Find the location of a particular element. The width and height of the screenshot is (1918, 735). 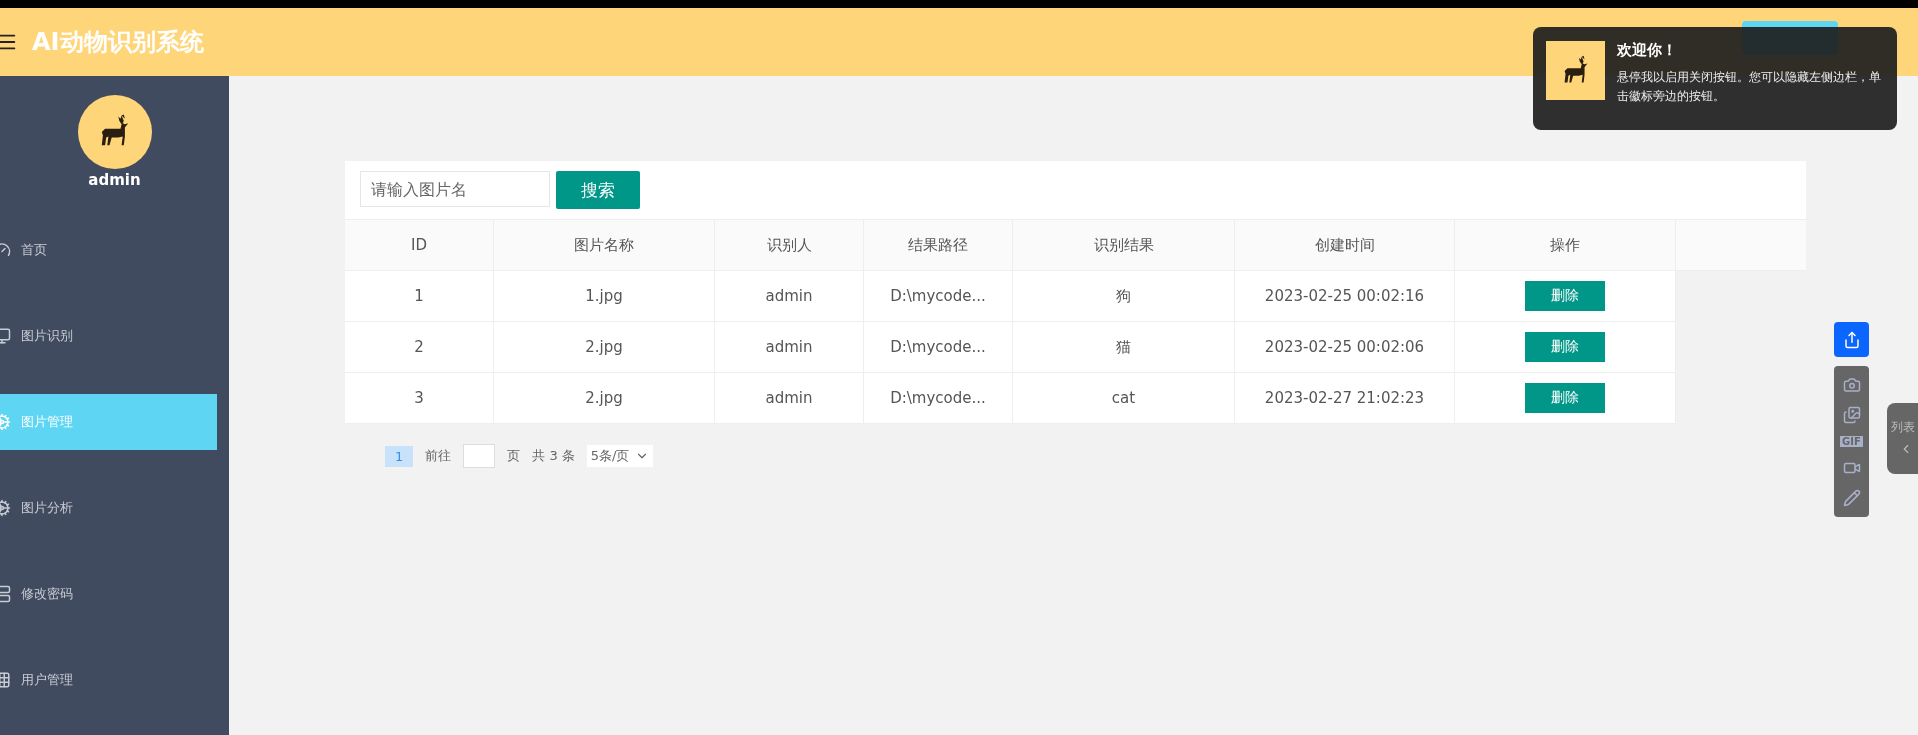

page-size-select: 5条/页 is located at coordinates (620, 456).